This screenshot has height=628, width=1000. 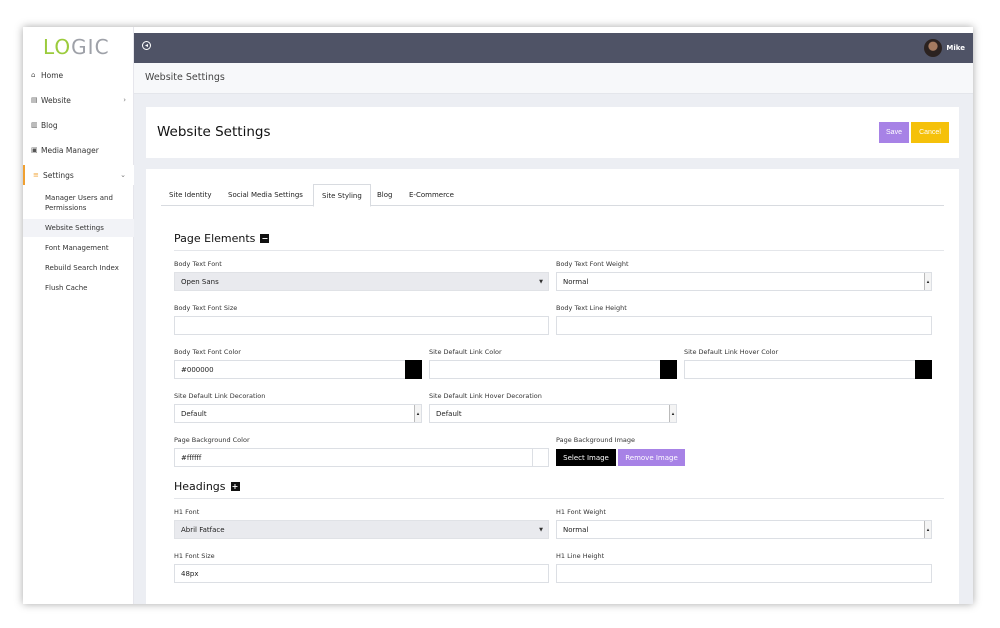 I want to click on back-icon: ◂, so click(x=146, y=45).